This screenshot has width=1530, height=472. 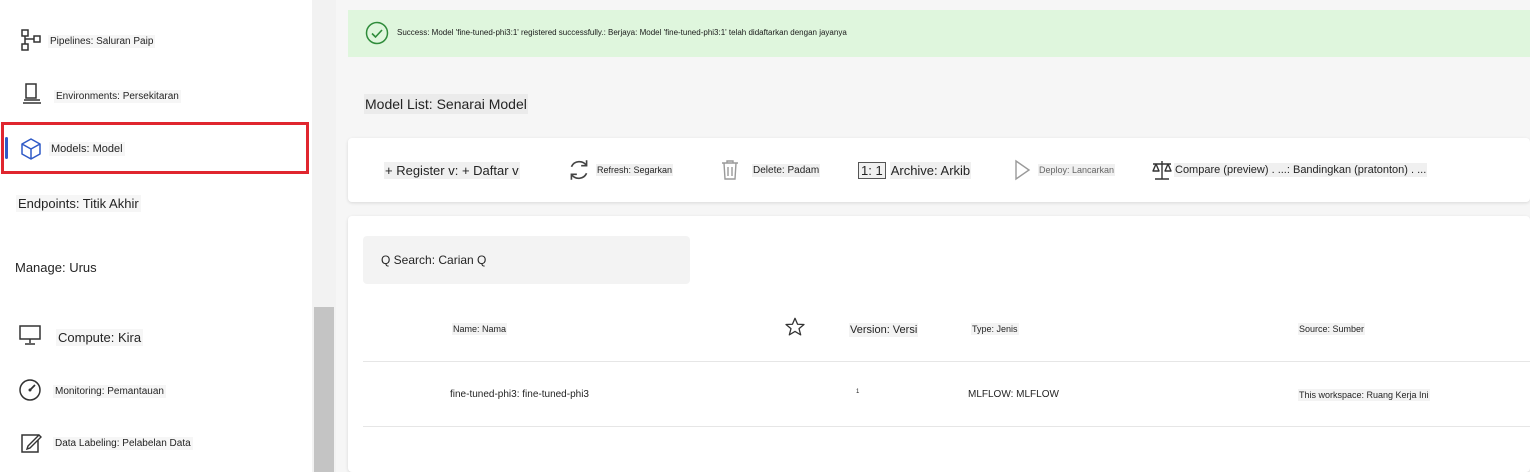 What do you see at coordinates (100, 337) in the screenshot?
I see `sidebar-item-label: Compute: Kira` at bounding box center [100, 337].